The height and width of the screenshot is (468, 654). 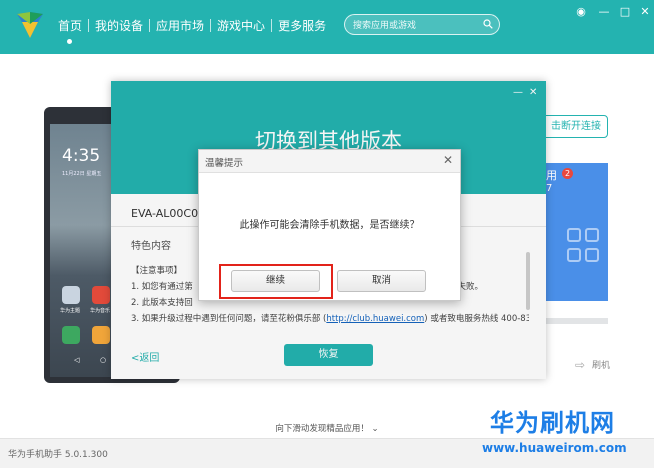 I want to click on continue-button: 继续, so click(x=275, y=281).